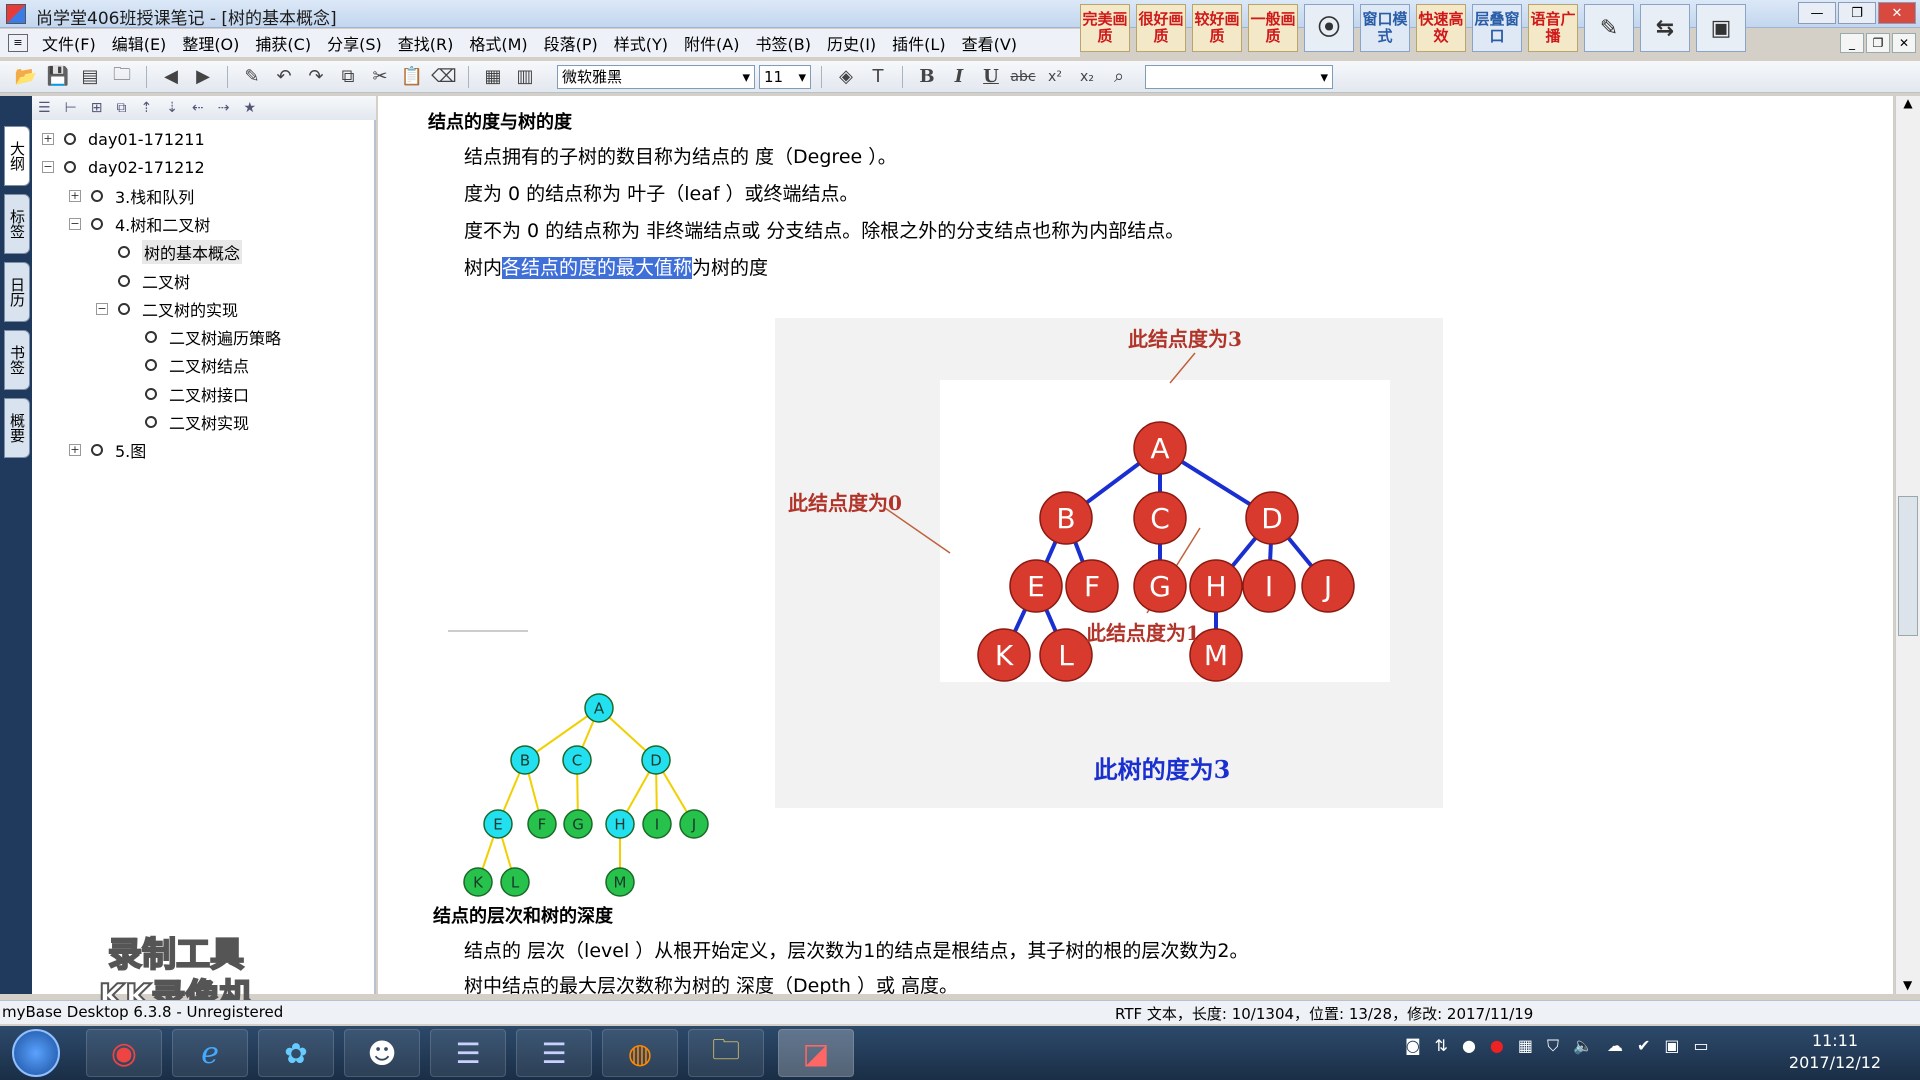  I want to click on undo-icon: ↶, so click(284, 77).